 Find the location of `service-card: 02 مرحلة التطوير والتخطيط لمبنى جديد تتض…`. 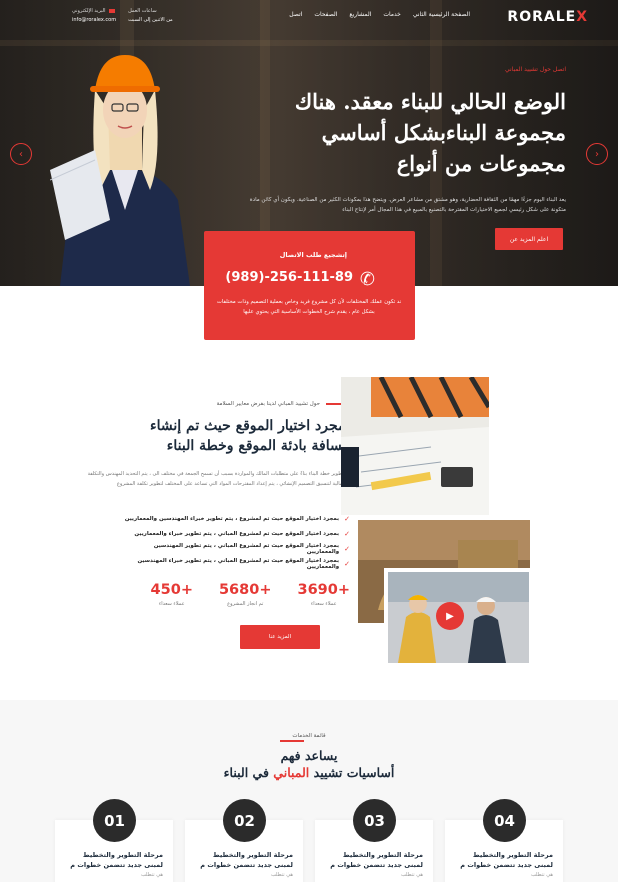

service-card: 02 مرحلة التطوير والتخطيط لمبنى جديد تتض… is located at coordinates (244, 840).